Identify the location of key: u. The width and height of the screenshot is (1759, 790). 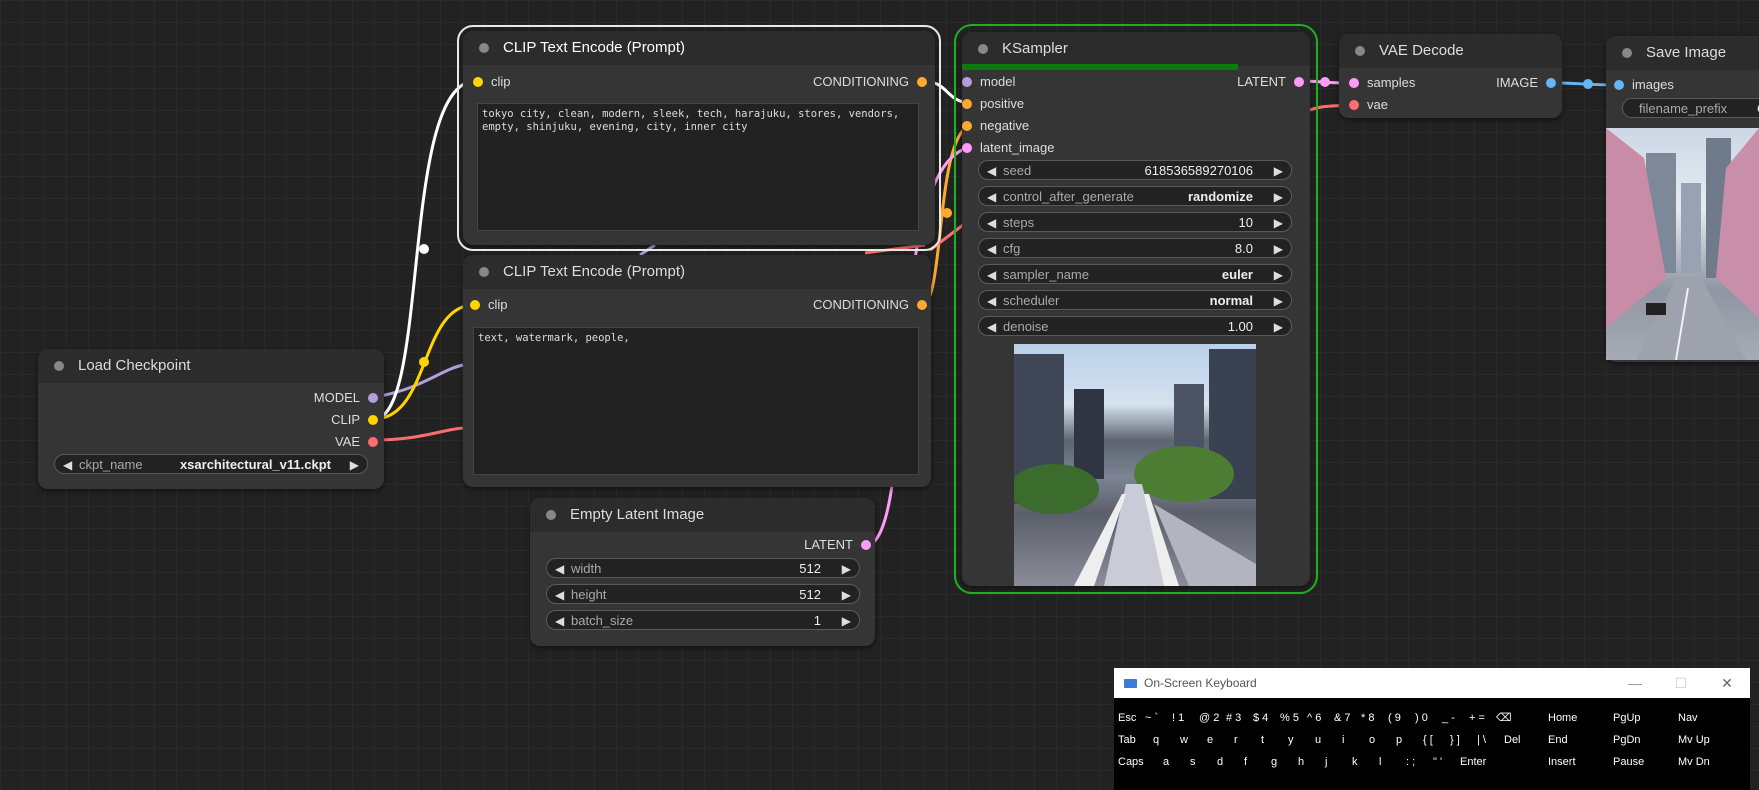
(1326, 740).